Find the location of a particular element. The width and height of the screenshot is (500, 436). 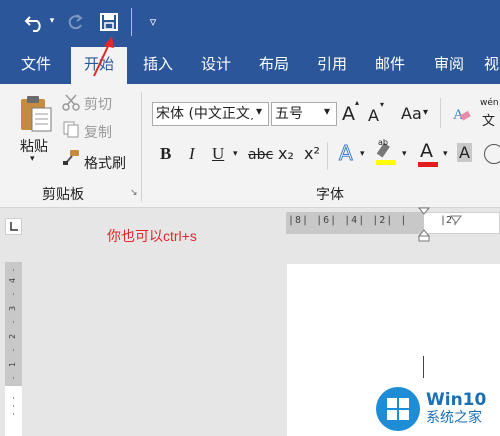

watermark: Win10 系统之家 is located at coordinates (437, 409).